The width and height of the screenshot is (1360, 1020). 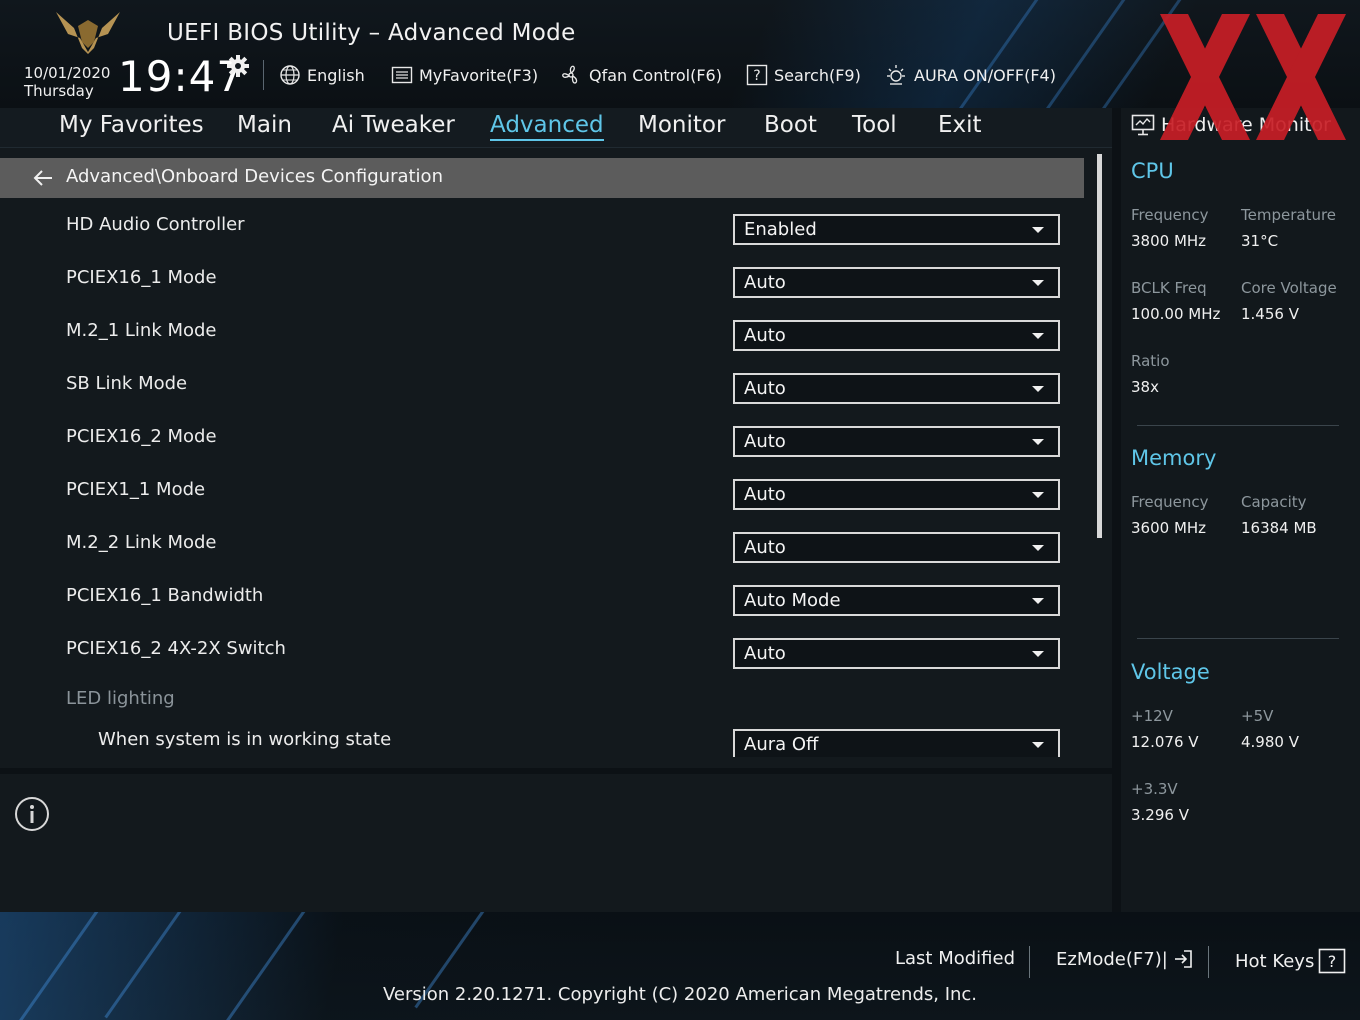 I want to click on tab-ai-tweaker: Ai Tweaker, so click(x=393, y=125).